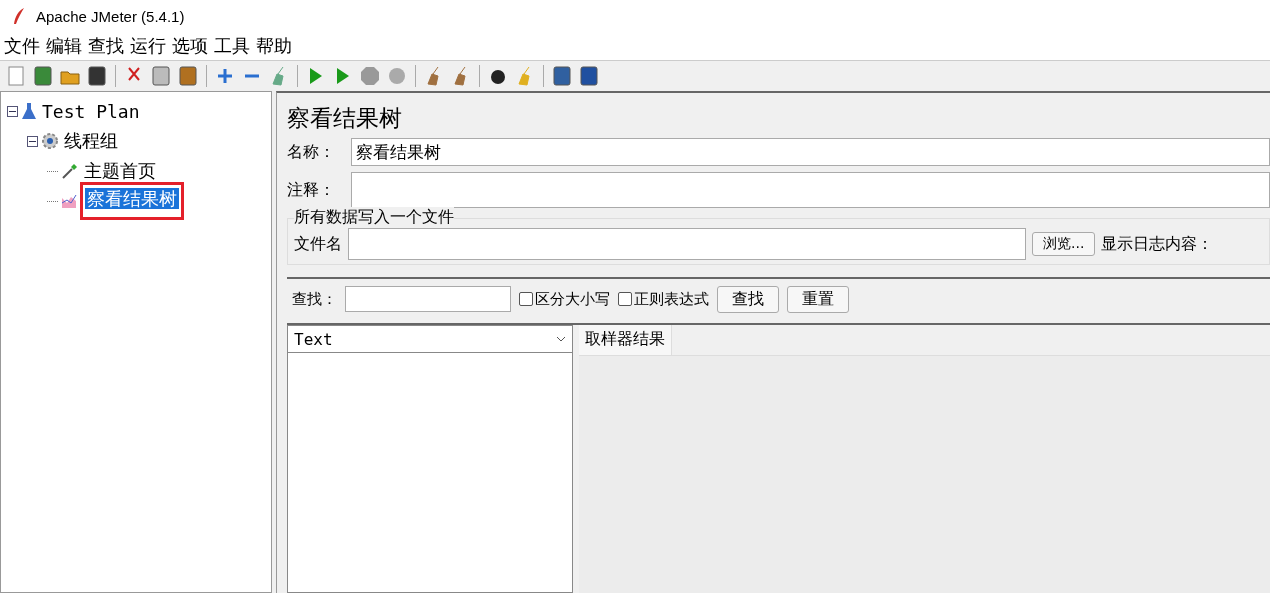 This screenshot has width=1270, height=593. Describe the element at coordinates (430, 339) in the screenshot. I see `renderer-select: Text` at that location.